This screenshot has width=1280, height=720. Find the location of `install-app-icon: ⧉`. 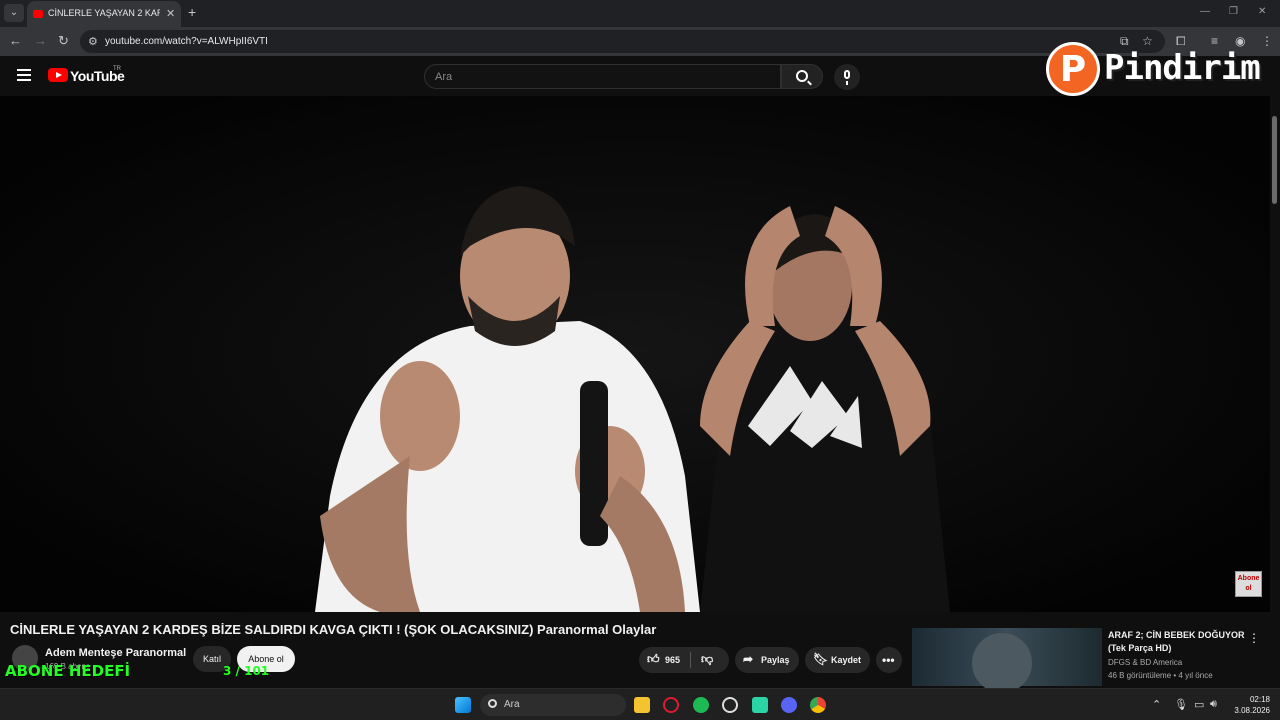

install-app-icon: ⧉ is located at coordinates (1124, 41).